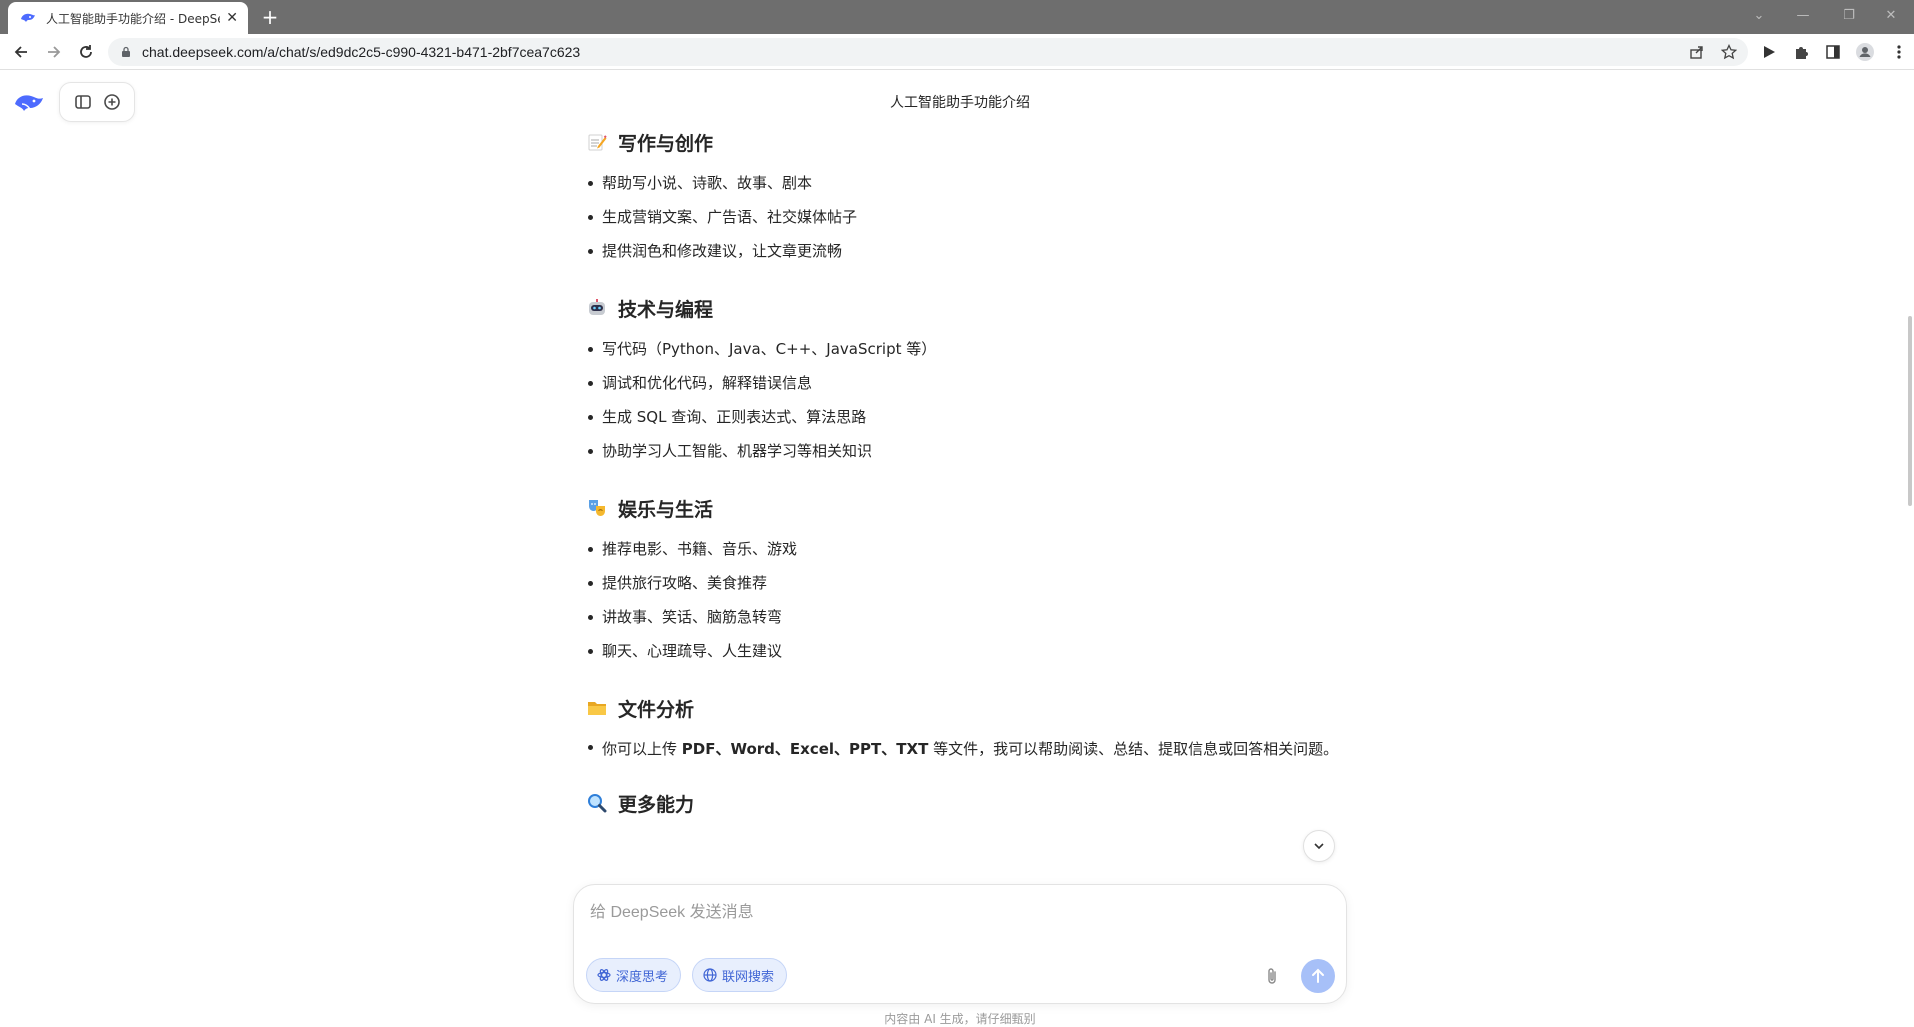 Image resolution: width=1914 pixels, height=1027 pixels. I want to click on section-title: 娱乐与生活, so click(666, 509).